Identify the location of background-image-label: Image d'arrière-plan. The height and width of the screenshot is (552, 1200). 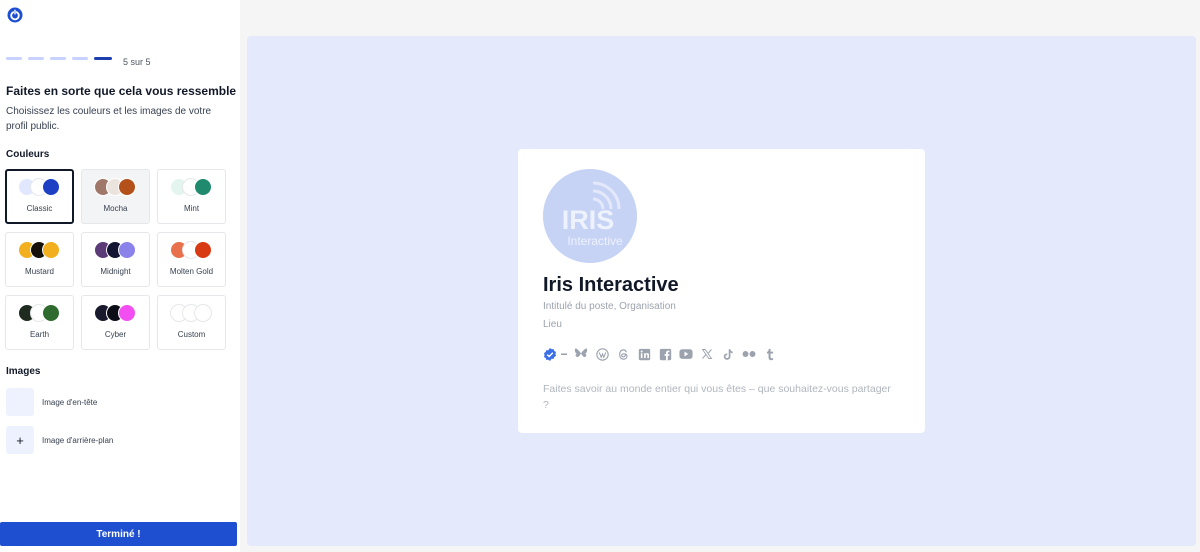
(78, 440).